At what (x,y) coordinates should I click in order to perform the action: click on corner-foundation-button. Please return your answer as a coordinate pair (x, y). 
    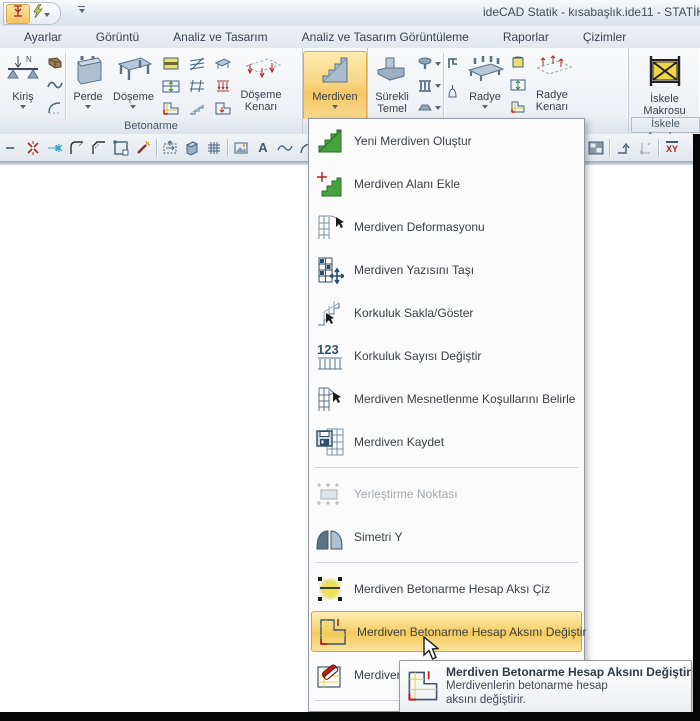
    Looking at the image, I should click on (453, 63).